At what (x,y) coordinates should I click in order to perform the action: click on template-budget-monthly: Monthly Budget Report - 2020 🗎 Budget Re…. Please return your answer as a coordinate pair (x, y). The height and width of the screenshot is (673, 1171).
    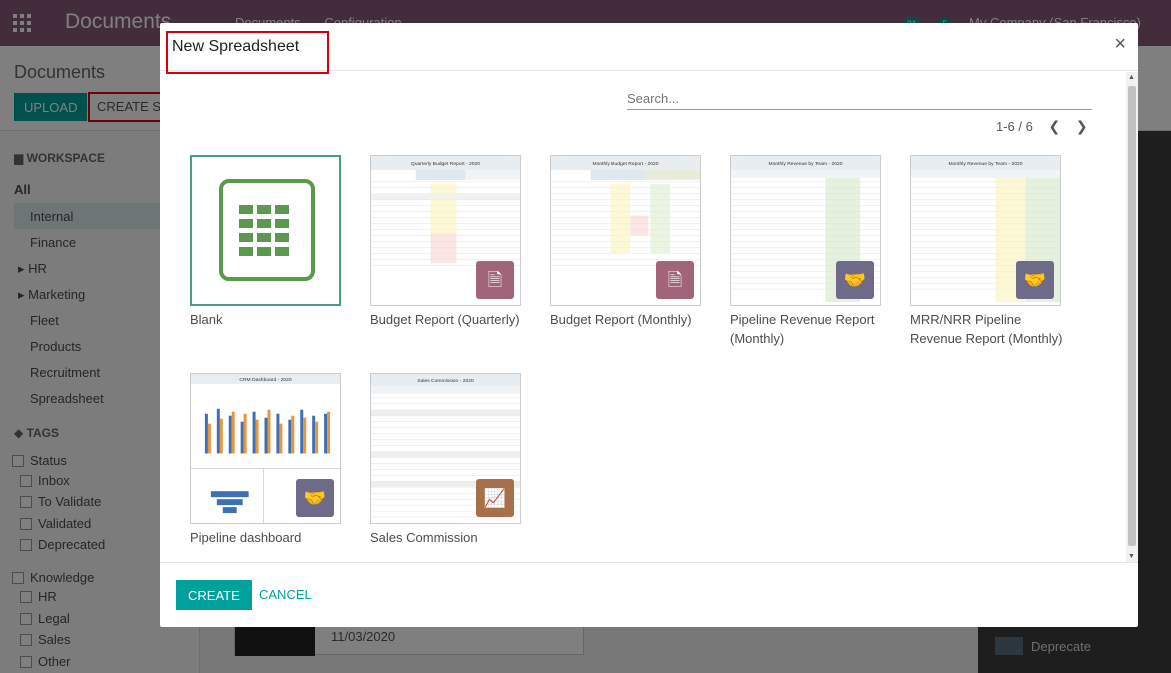
    Looking at the image, I should click on (630, 242).